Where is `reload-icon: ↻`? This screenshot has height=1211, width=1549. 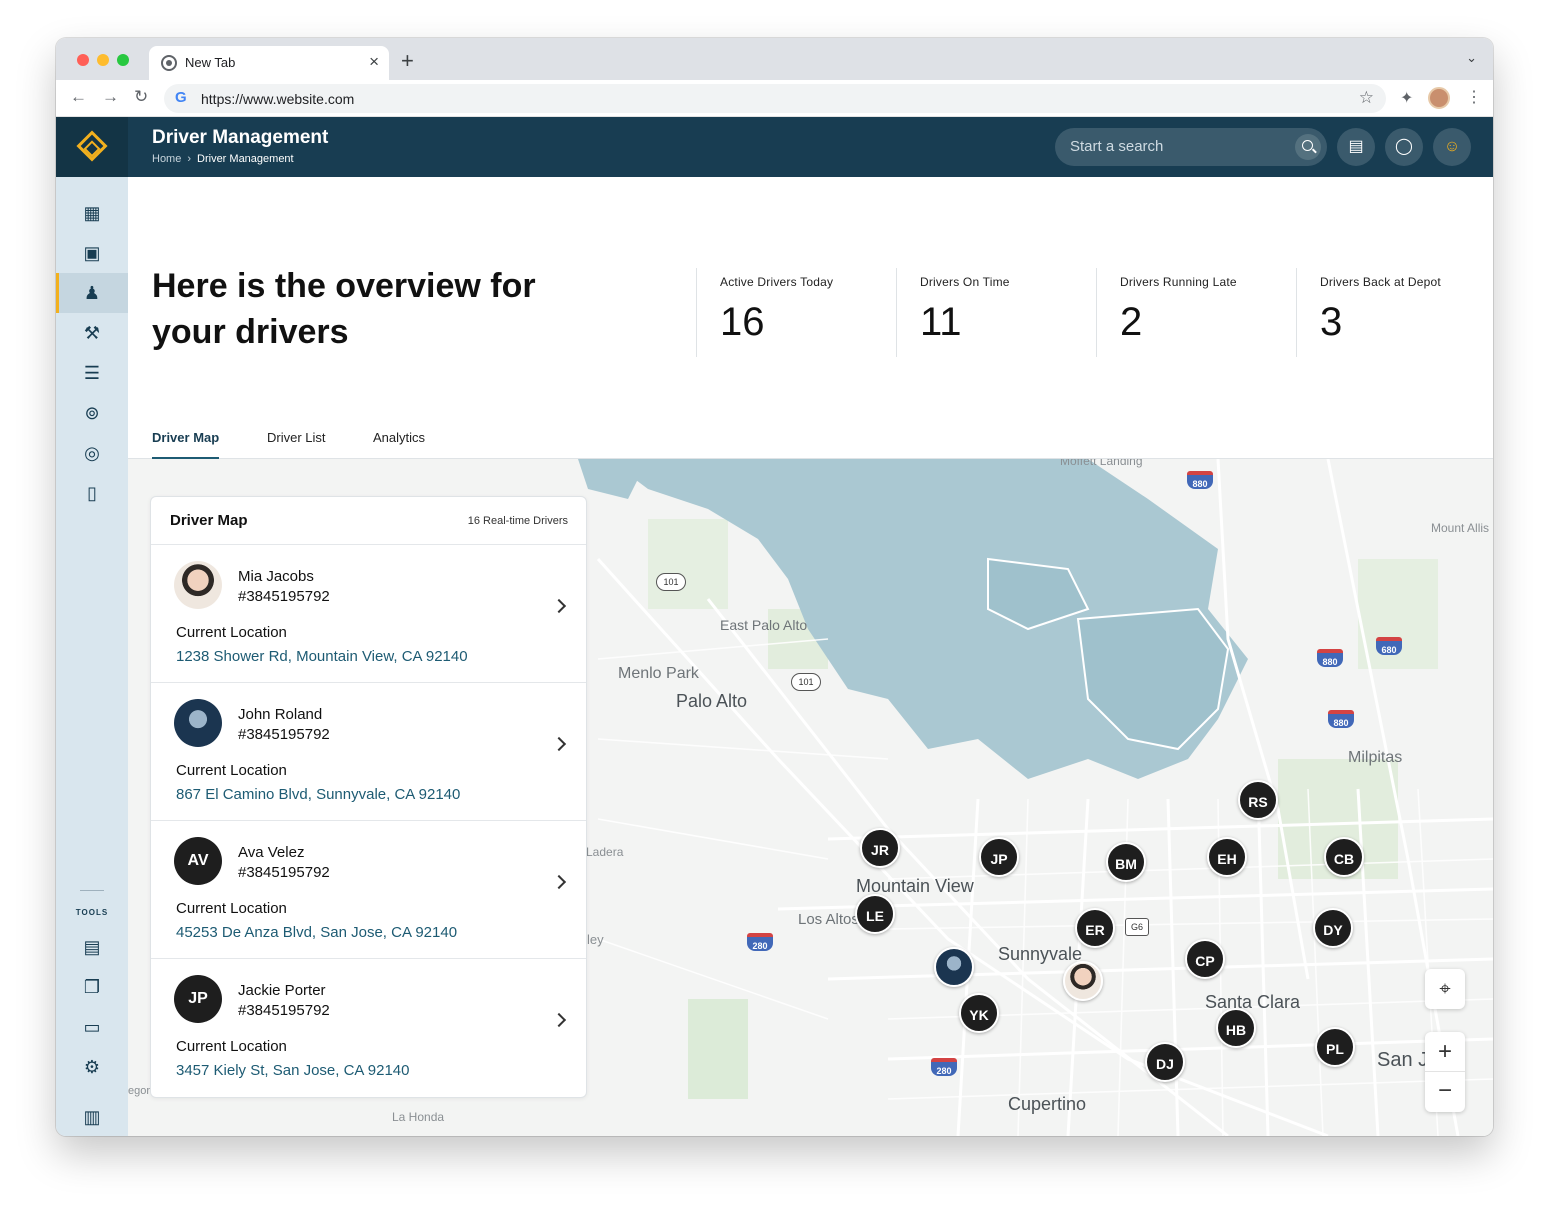
reload-icon: ↻ is located at coordinates (141, 97).